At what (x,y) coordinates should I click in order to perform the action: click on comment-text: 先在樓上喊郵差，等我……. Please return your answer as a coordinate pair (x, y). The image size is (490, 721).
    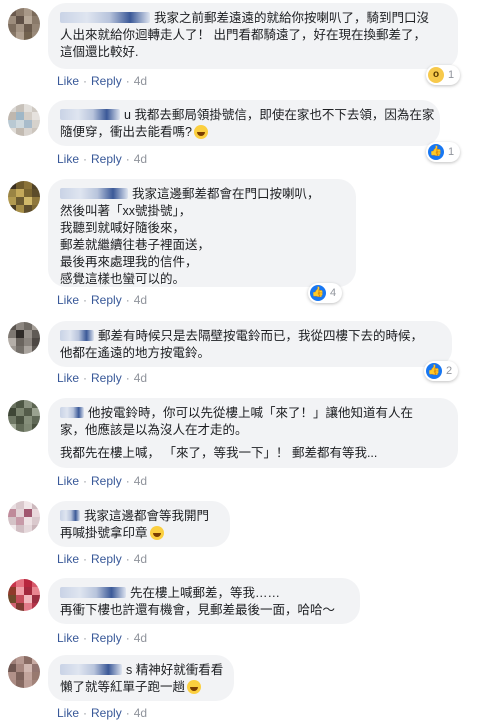
    Looking at the image, I should click on (205, 593).